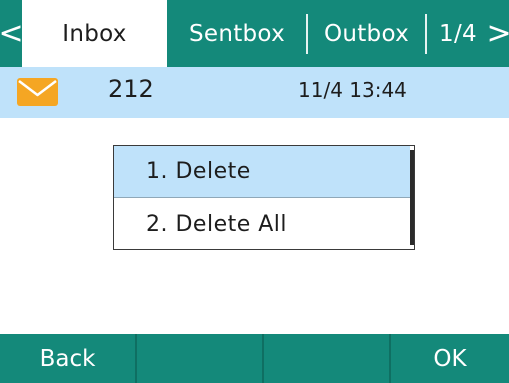 The image size is (509, 383). What do you see at coordinates (94, 33) in the screenshot?
I see `tab-inbox: Inbox` at bounding box center [94, 33].